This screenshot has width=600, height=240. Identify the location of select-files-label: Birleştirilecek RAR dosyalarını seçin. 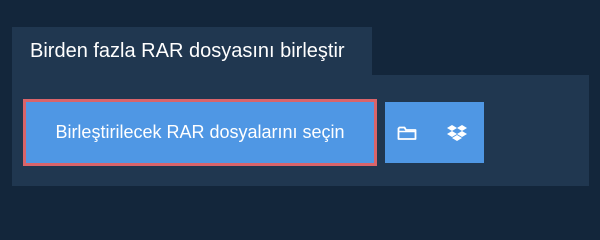
(200, 132).